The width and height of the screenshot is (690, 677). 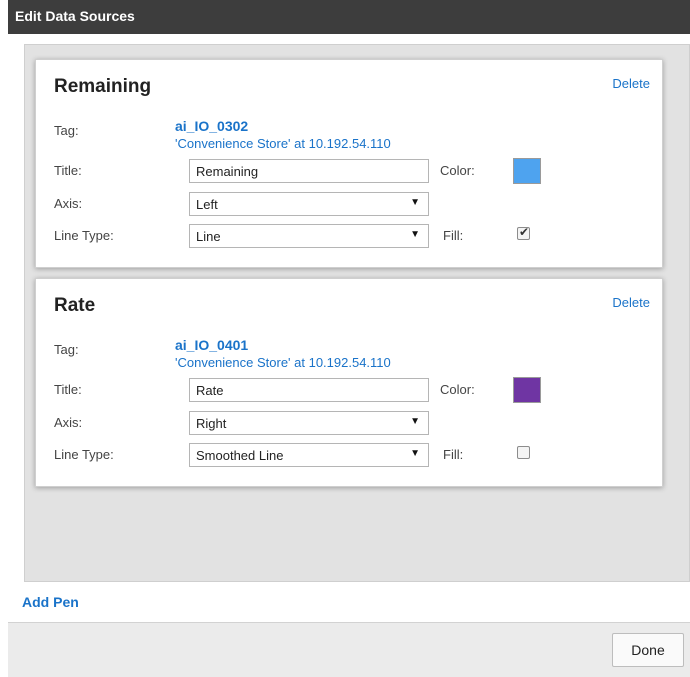 I want to click on pen-title: Remaining, so click(x=103, y=86).